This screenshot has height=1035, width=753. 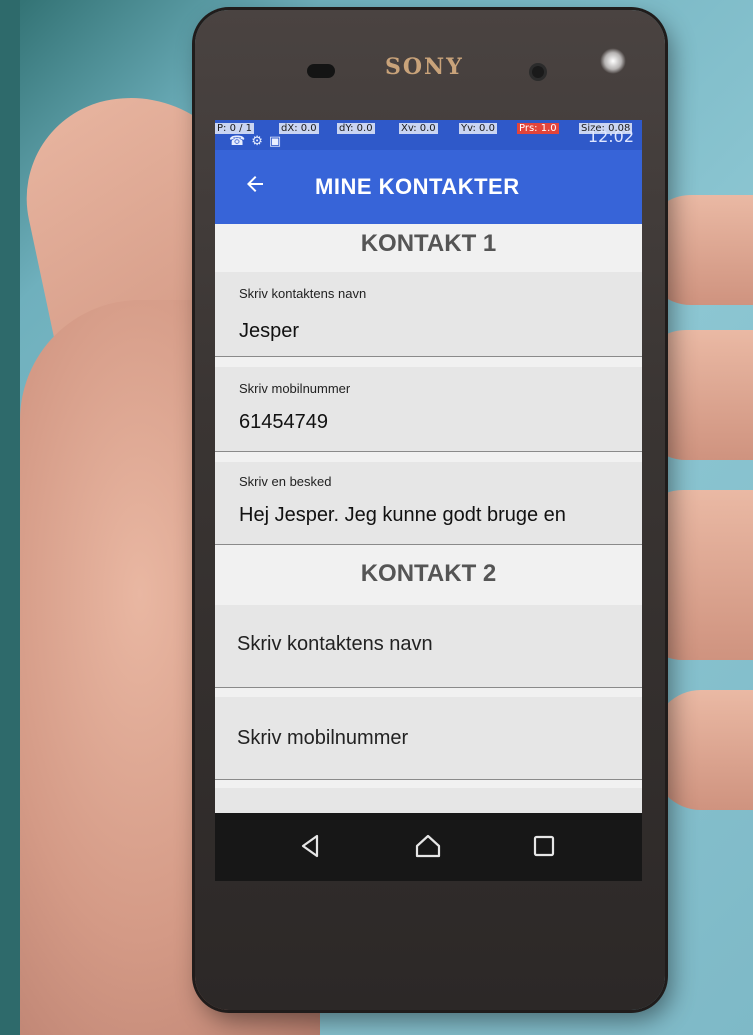 I want to click on front-camera-icon, so click(x=538, y=72).